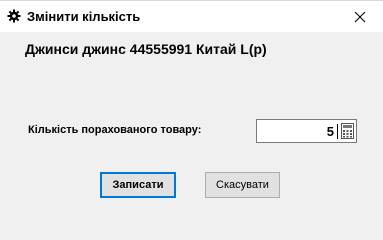 The image size is (383, 240). I want to click on close-button, so click(360, 16).